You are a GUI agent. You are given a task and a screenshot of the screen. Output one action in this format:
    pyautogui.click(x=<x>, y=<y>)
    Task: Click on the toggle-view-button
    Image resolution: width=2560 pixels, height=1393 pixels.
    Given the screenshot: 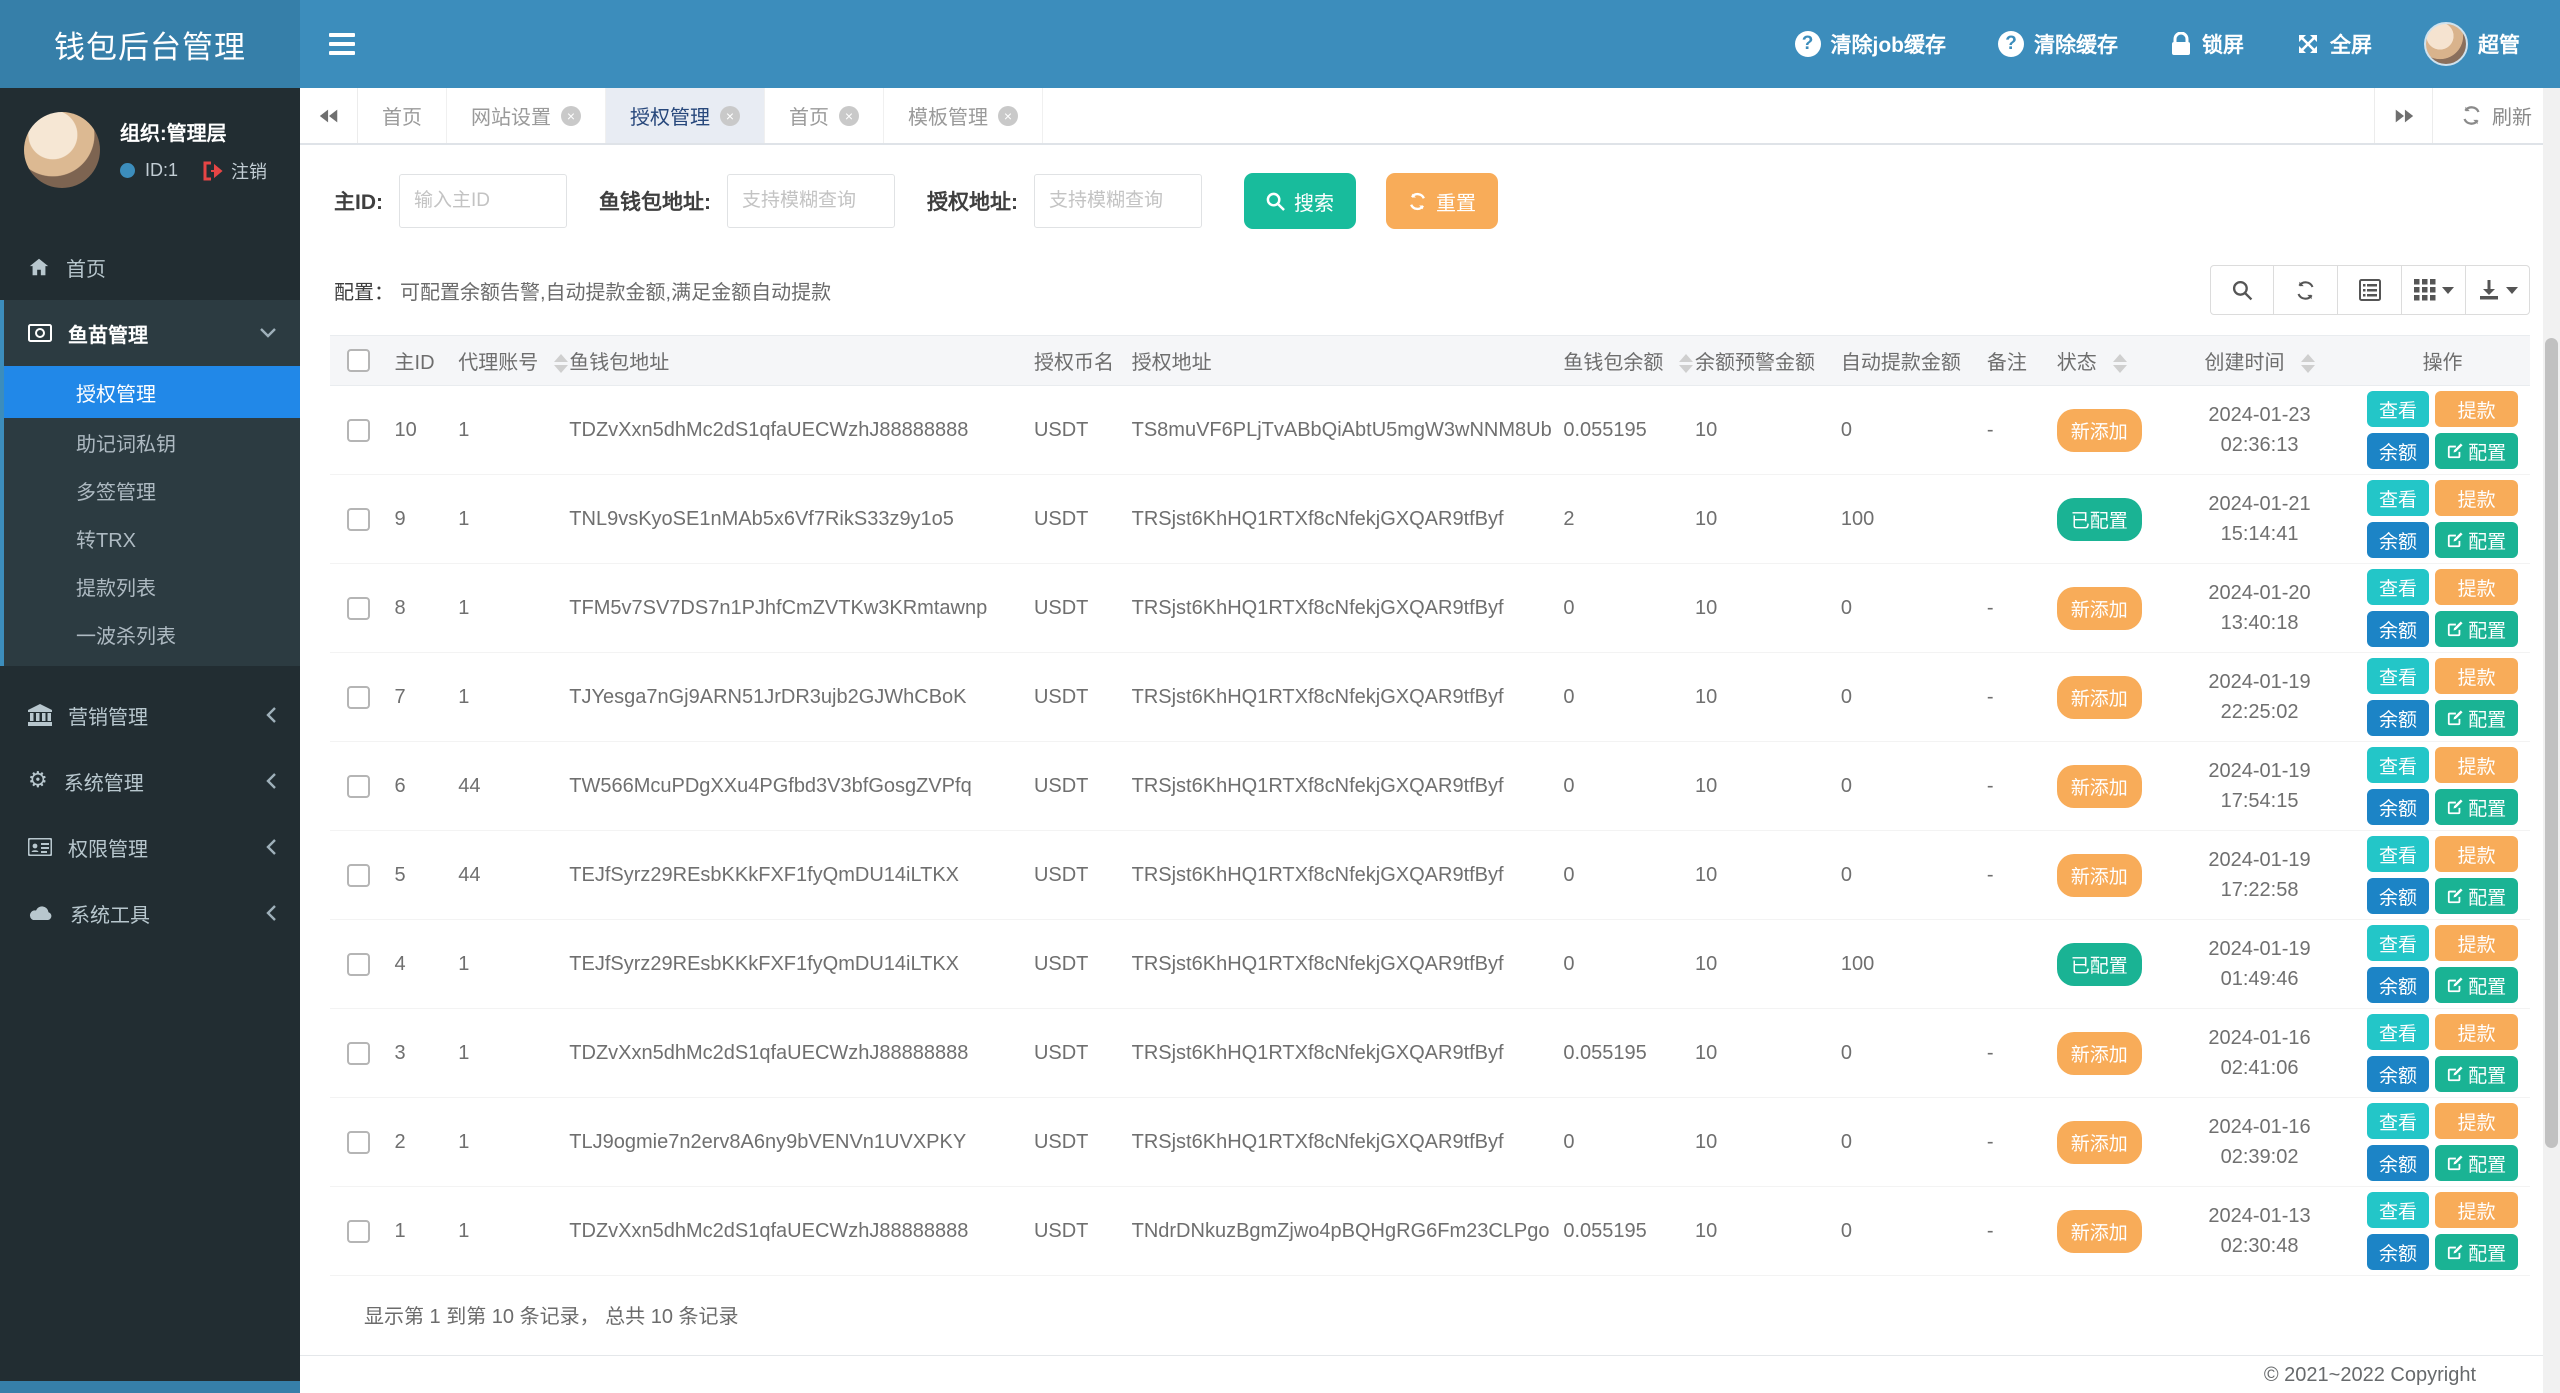 What is the action you would take?
    pyautogui.click(x=2370, y=290)
    